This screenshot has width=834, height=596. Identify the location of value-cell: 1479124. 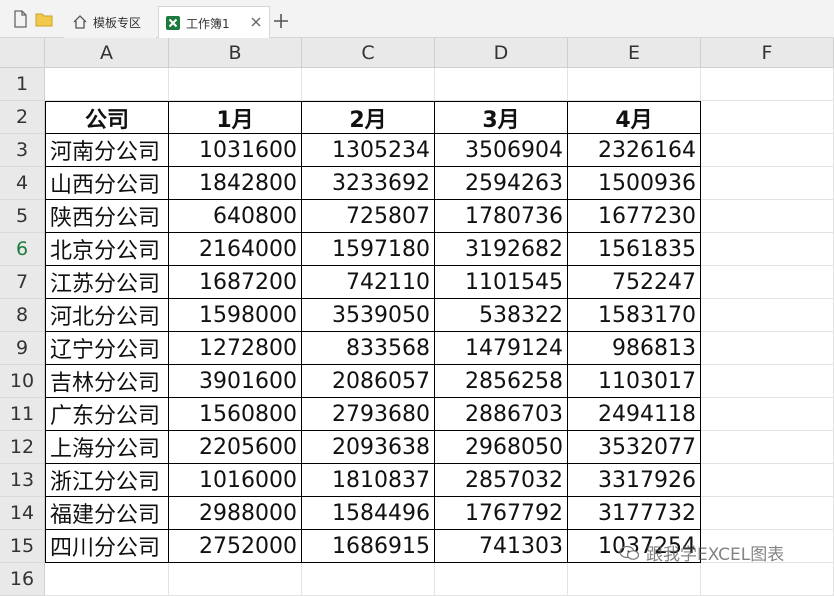
(501, 348).